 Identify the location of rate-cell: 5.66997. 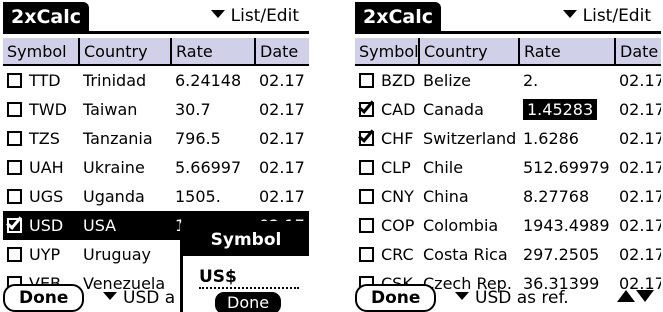
(213, 167).